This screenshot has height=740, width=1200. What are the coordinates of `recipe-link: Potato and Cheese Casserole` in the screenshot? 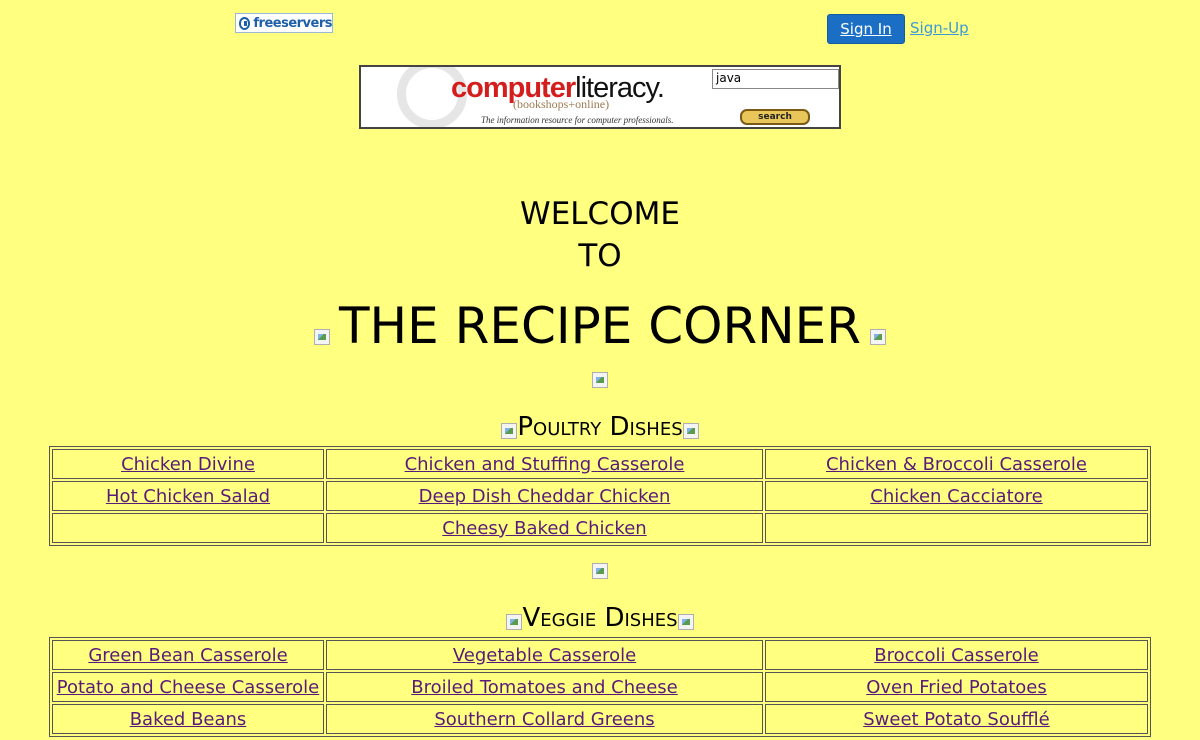 It's located at (188, 687).